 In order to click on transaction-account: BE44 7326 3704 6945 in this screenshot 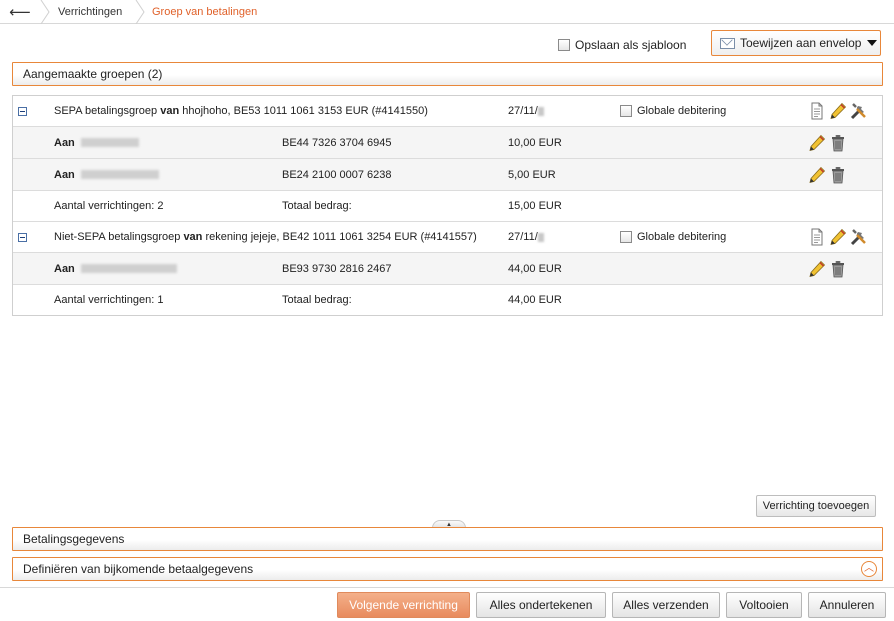, I will do `click(337, 142)`.